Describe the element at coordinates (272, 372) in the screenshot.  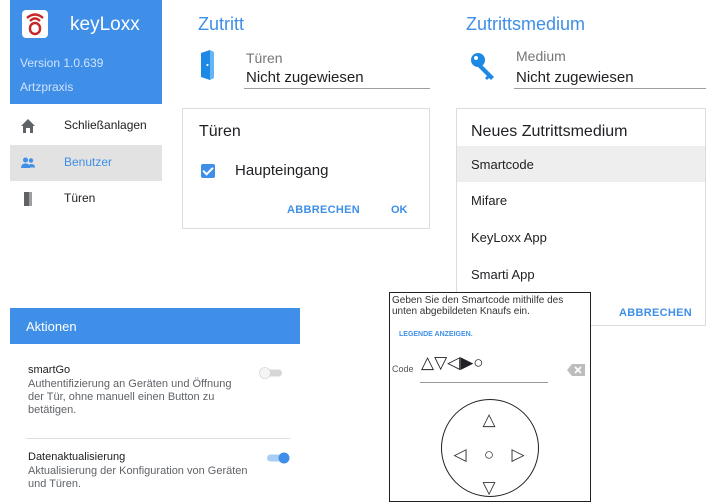
I see `smartgo-toggle` at that location.